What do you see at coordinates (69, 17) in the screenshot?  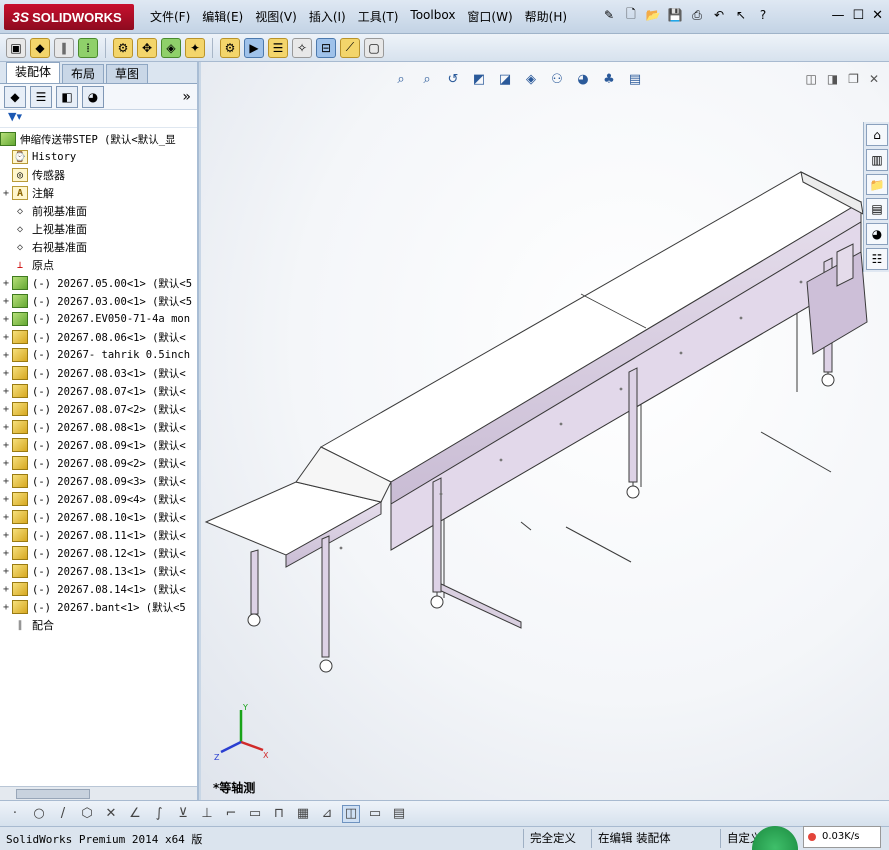 I see `solidworks-logo: 3S SOLIDWORKS` at bounding box center [69, 17].